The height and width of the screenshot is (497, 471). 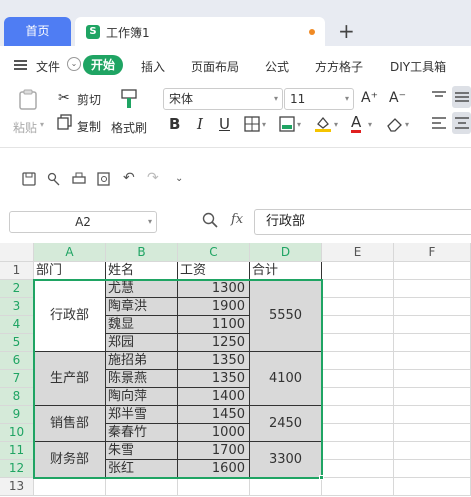 I want to click on underline-button: U, so click(x=224, y=124).